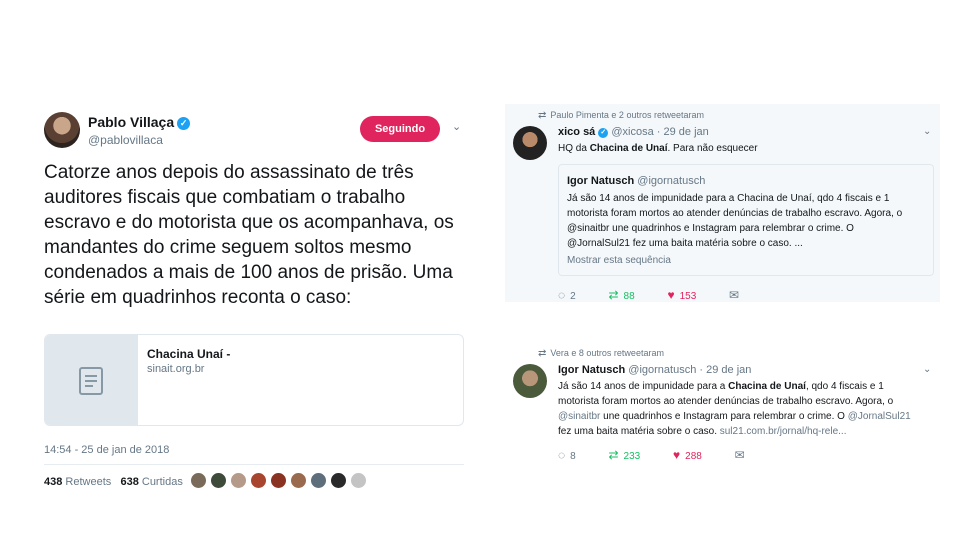  Describe the element at coordinates (125, 140) in the screenshot. I see `author-handle: @pablovillaca` at that location.